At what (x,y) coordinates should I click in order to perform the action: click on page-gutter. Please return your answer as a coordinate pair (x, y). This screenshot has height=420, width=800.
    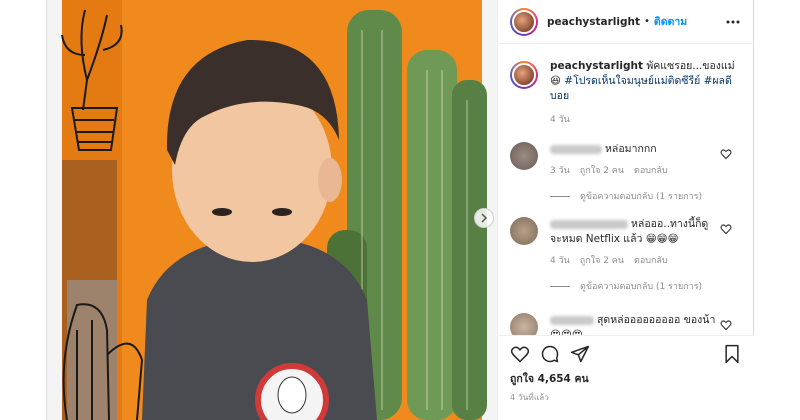
    Looking at the image, I should click on (24, 210).